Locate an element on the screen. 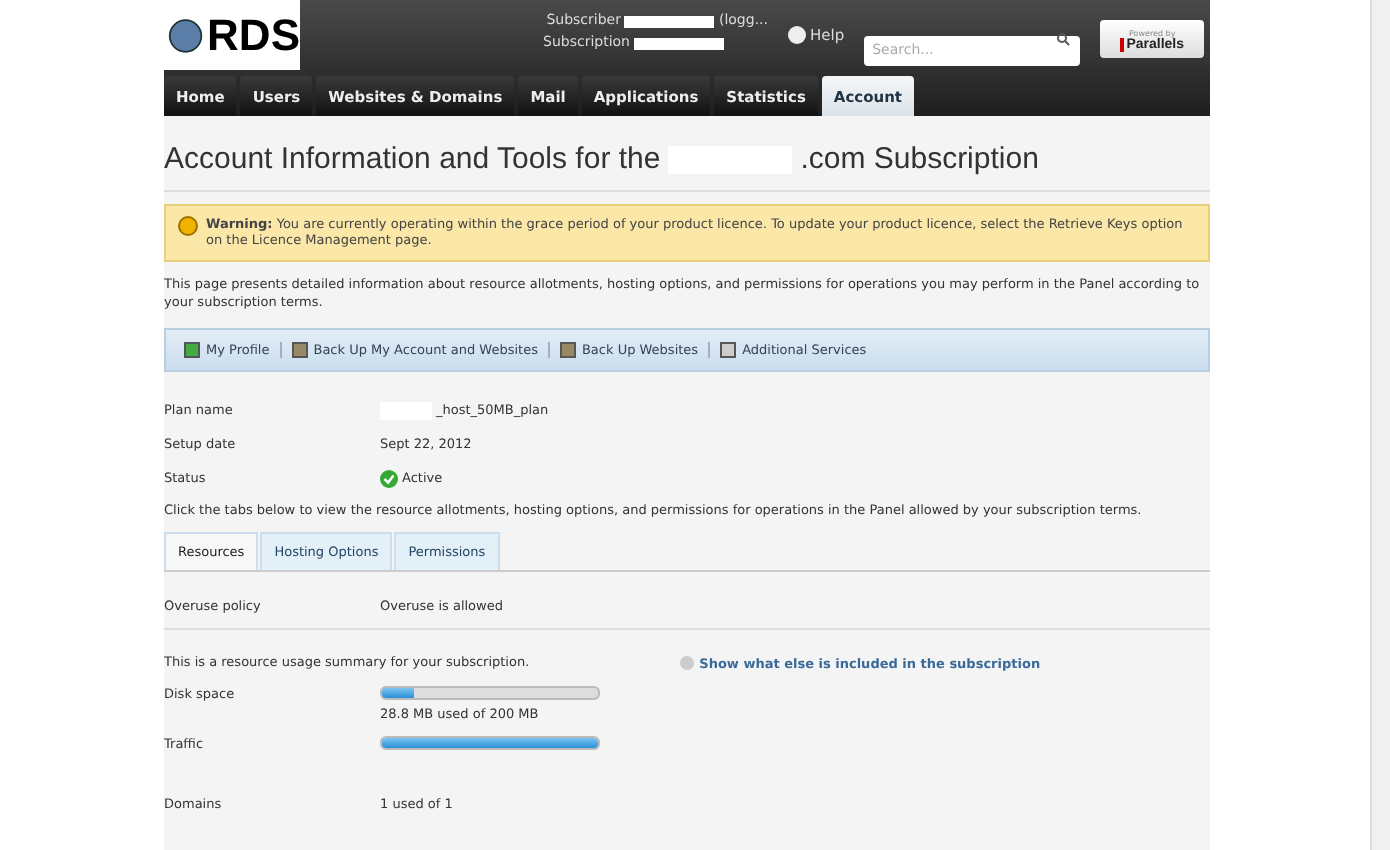 This screenshot has width=1390, height=850. page-title-suffix: .com Subscription is located at coordinates (919, 159).